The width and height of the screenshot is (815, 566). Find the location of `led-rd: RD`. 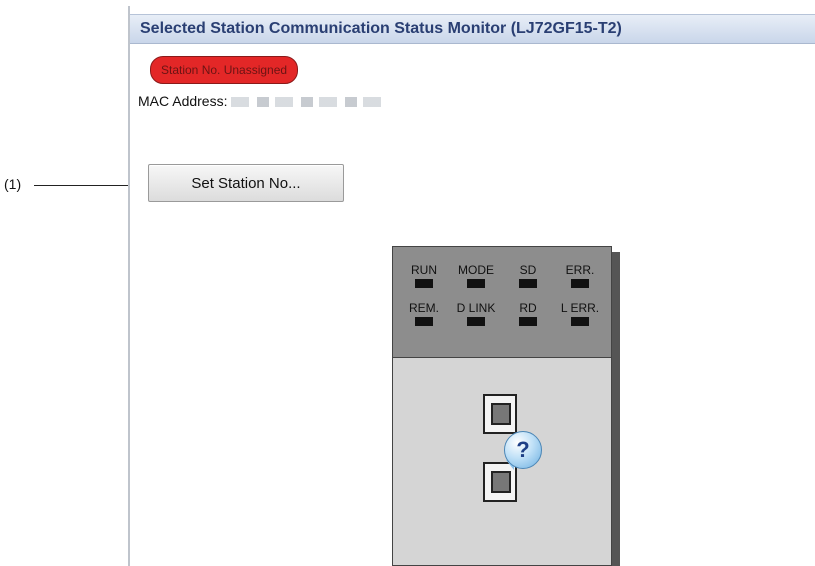

led-rd: RD is located at coordinates (528, 313).